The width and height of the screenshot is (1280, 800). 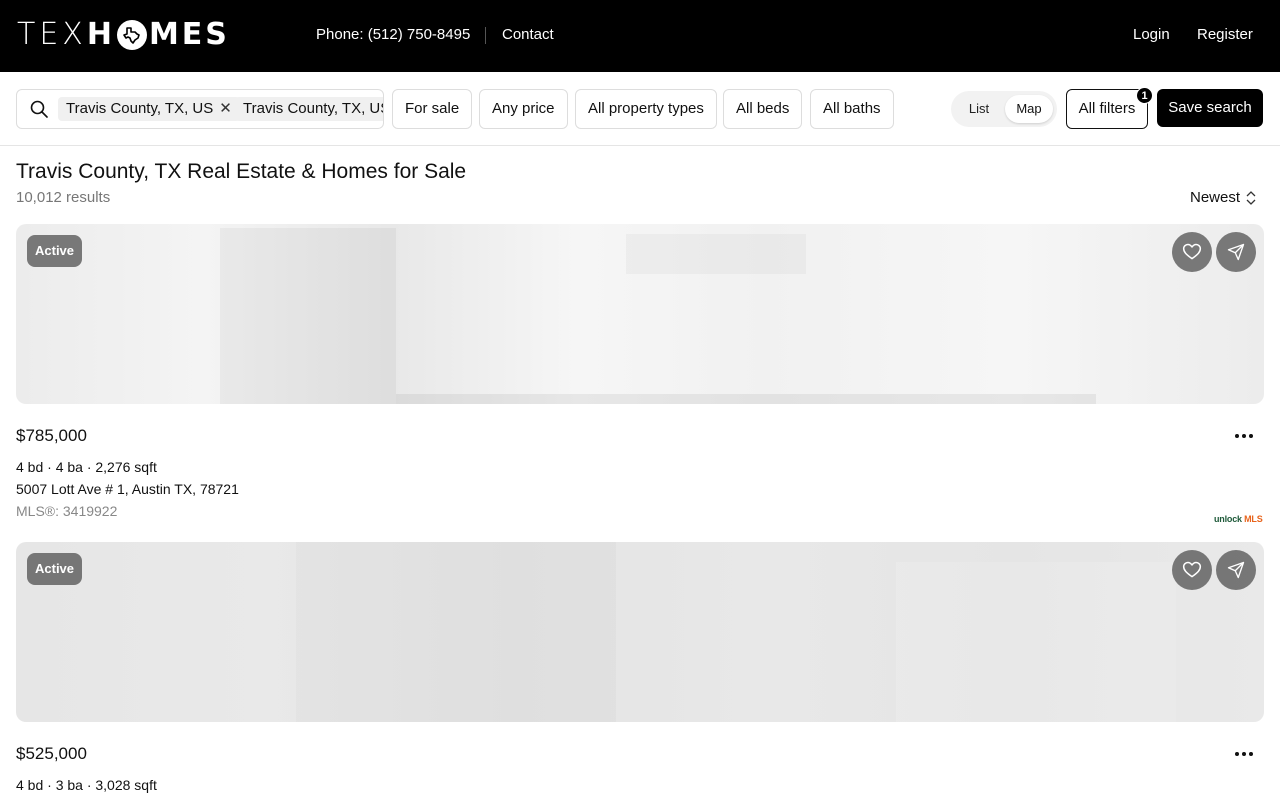 I want to click on texhomes-logo: TEX H MES, so click(x=123, y=35).